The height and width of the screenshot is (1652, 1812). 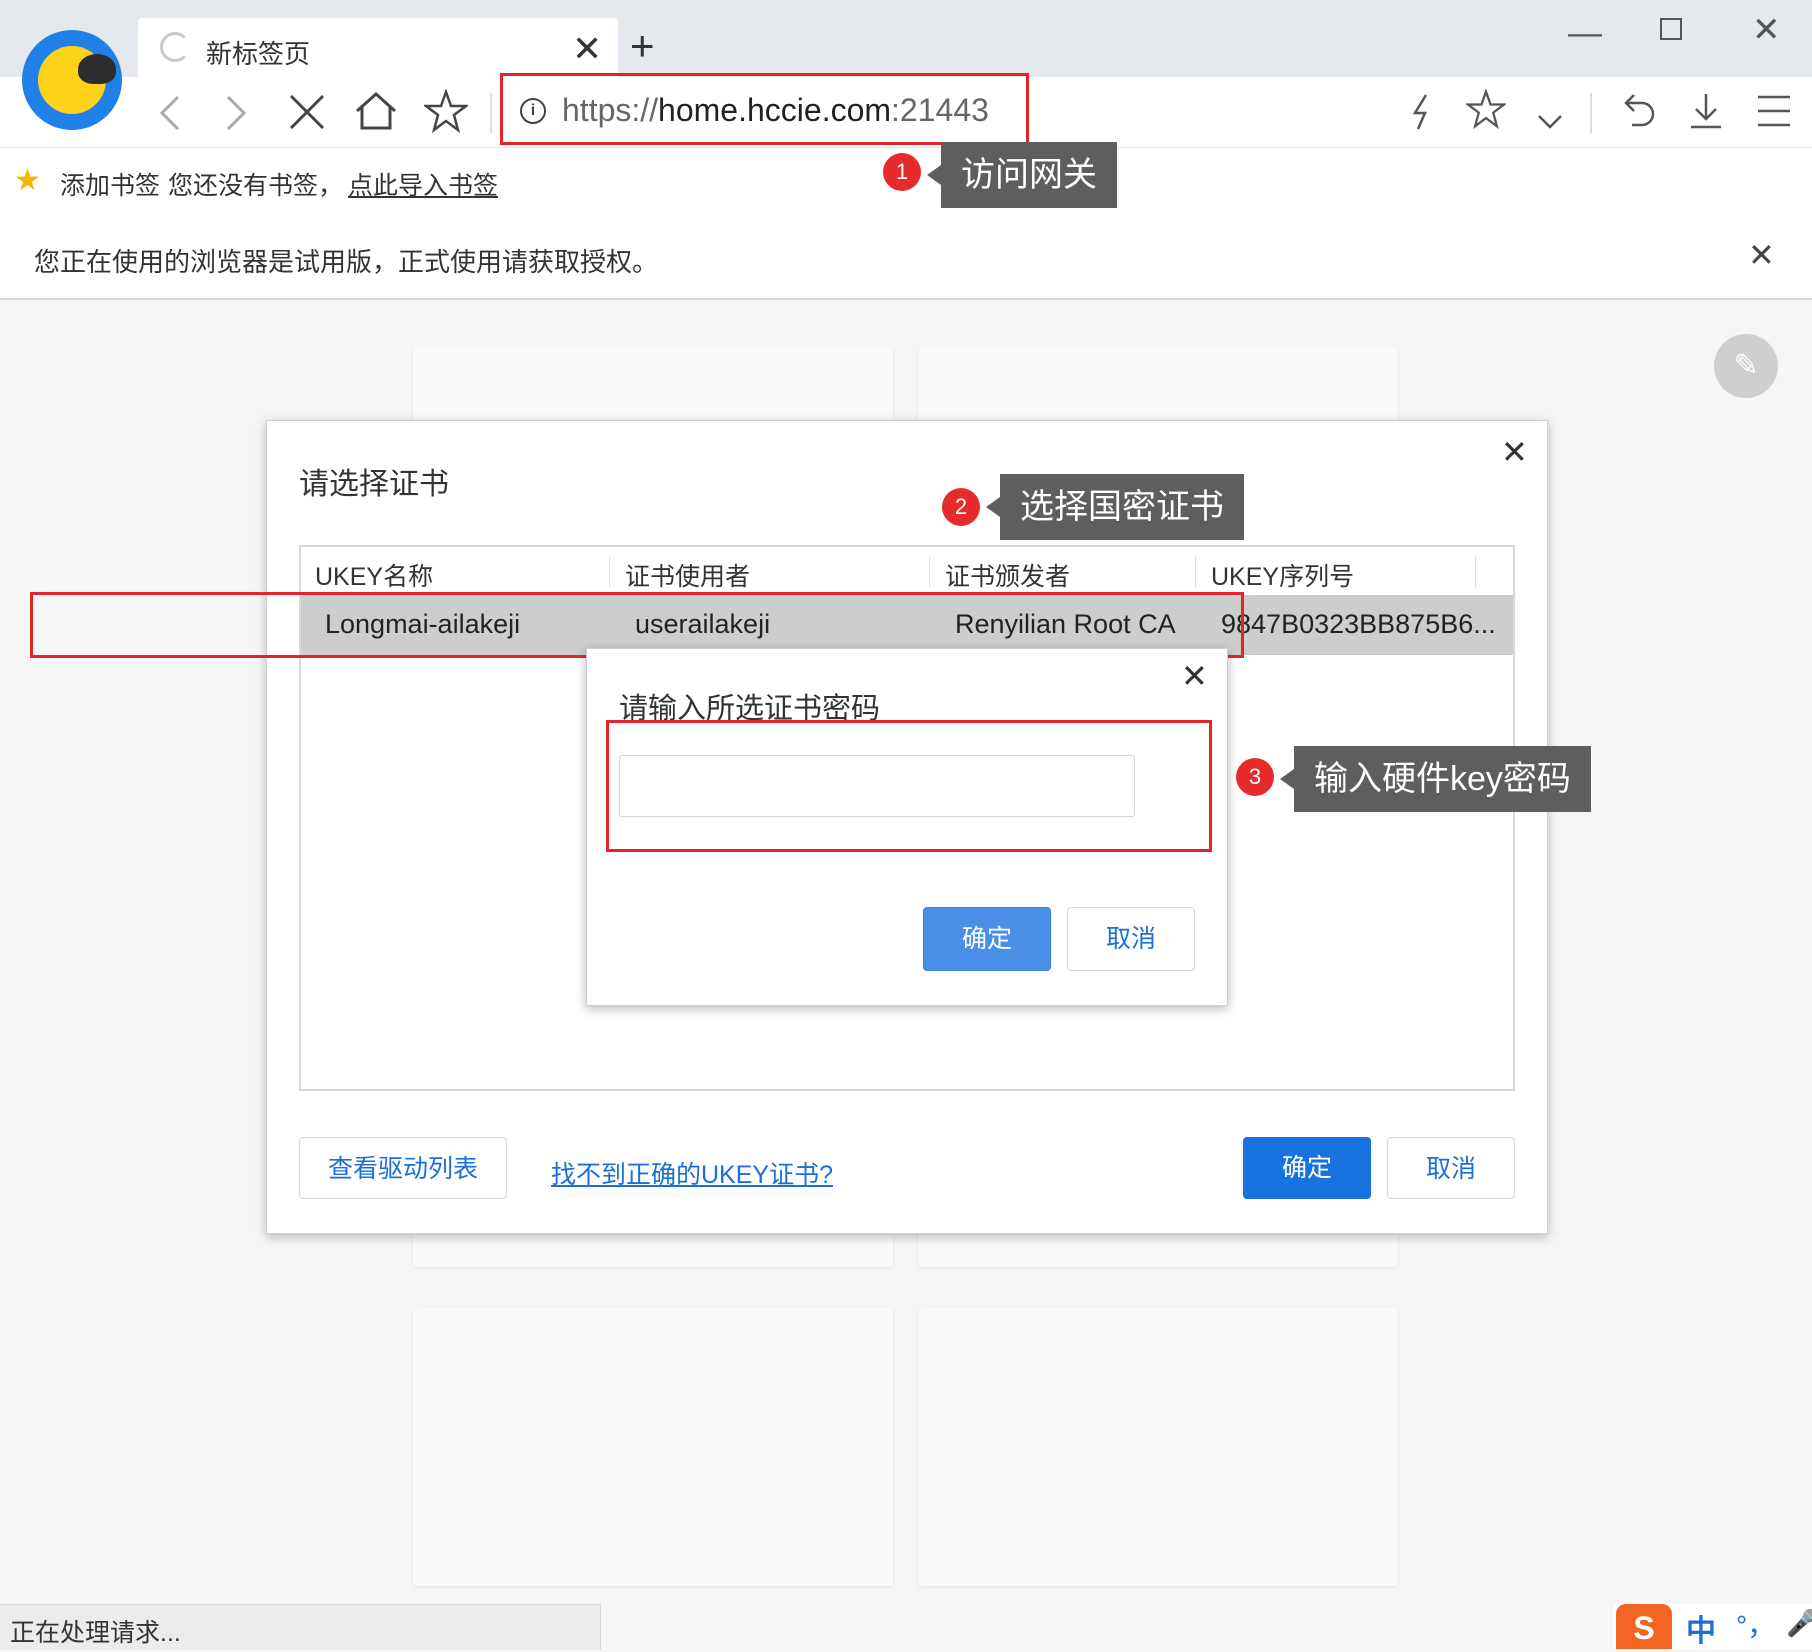 What do you see at coordinates (1799, 1623) in the screenshot?
I see `microphone-icon: 🎤` at bounding box center [1799, 1623].